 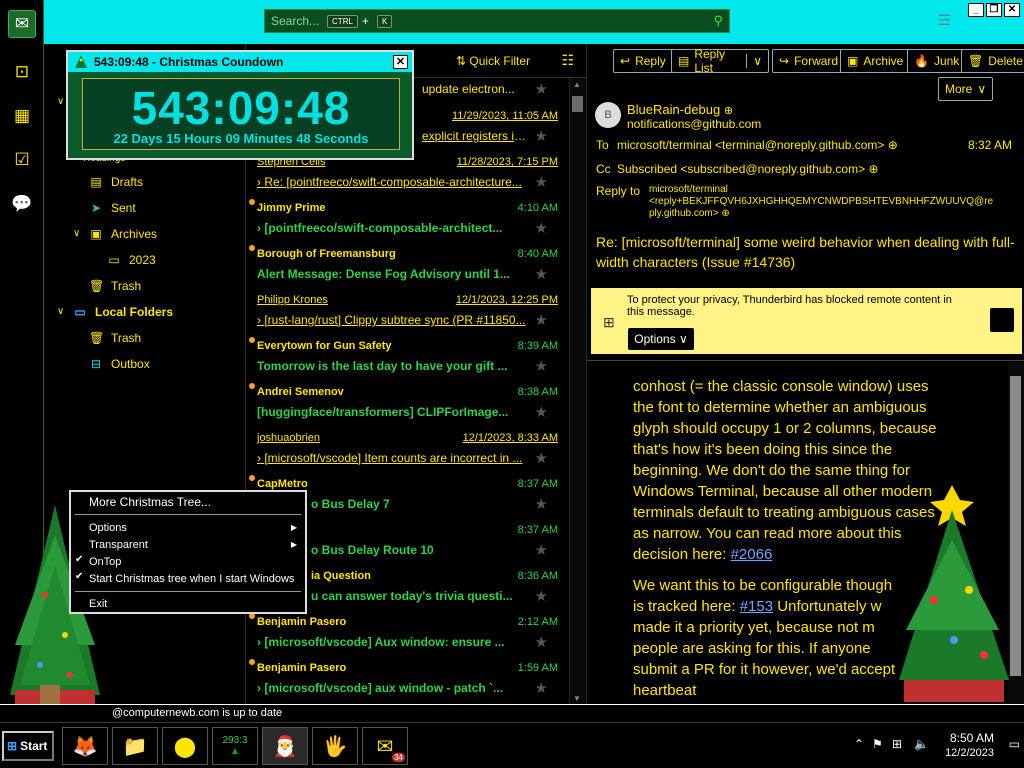 I want to click on countdown-taskbar-icon: 293:3 ▲, so click(x=235, y=746).